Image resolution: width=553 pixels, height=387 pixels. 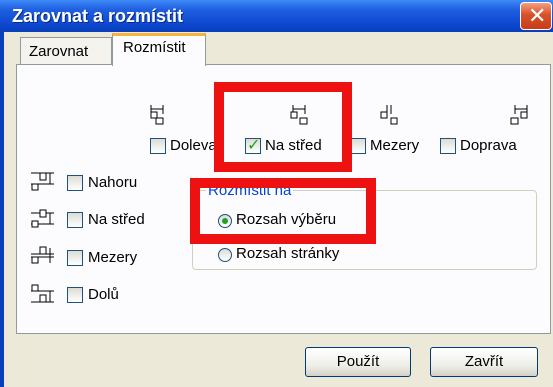 What do you see at coordinates (448, 146) in the screenshot?
I see `checkbox-doprava` at bounding box center [448, 146].